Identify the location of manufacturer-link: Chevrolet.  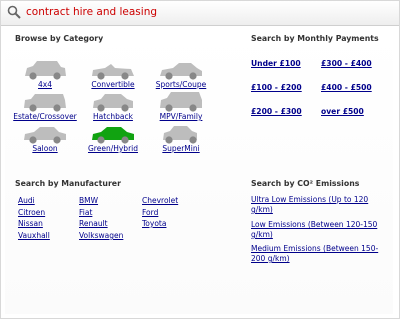
(160, 200).